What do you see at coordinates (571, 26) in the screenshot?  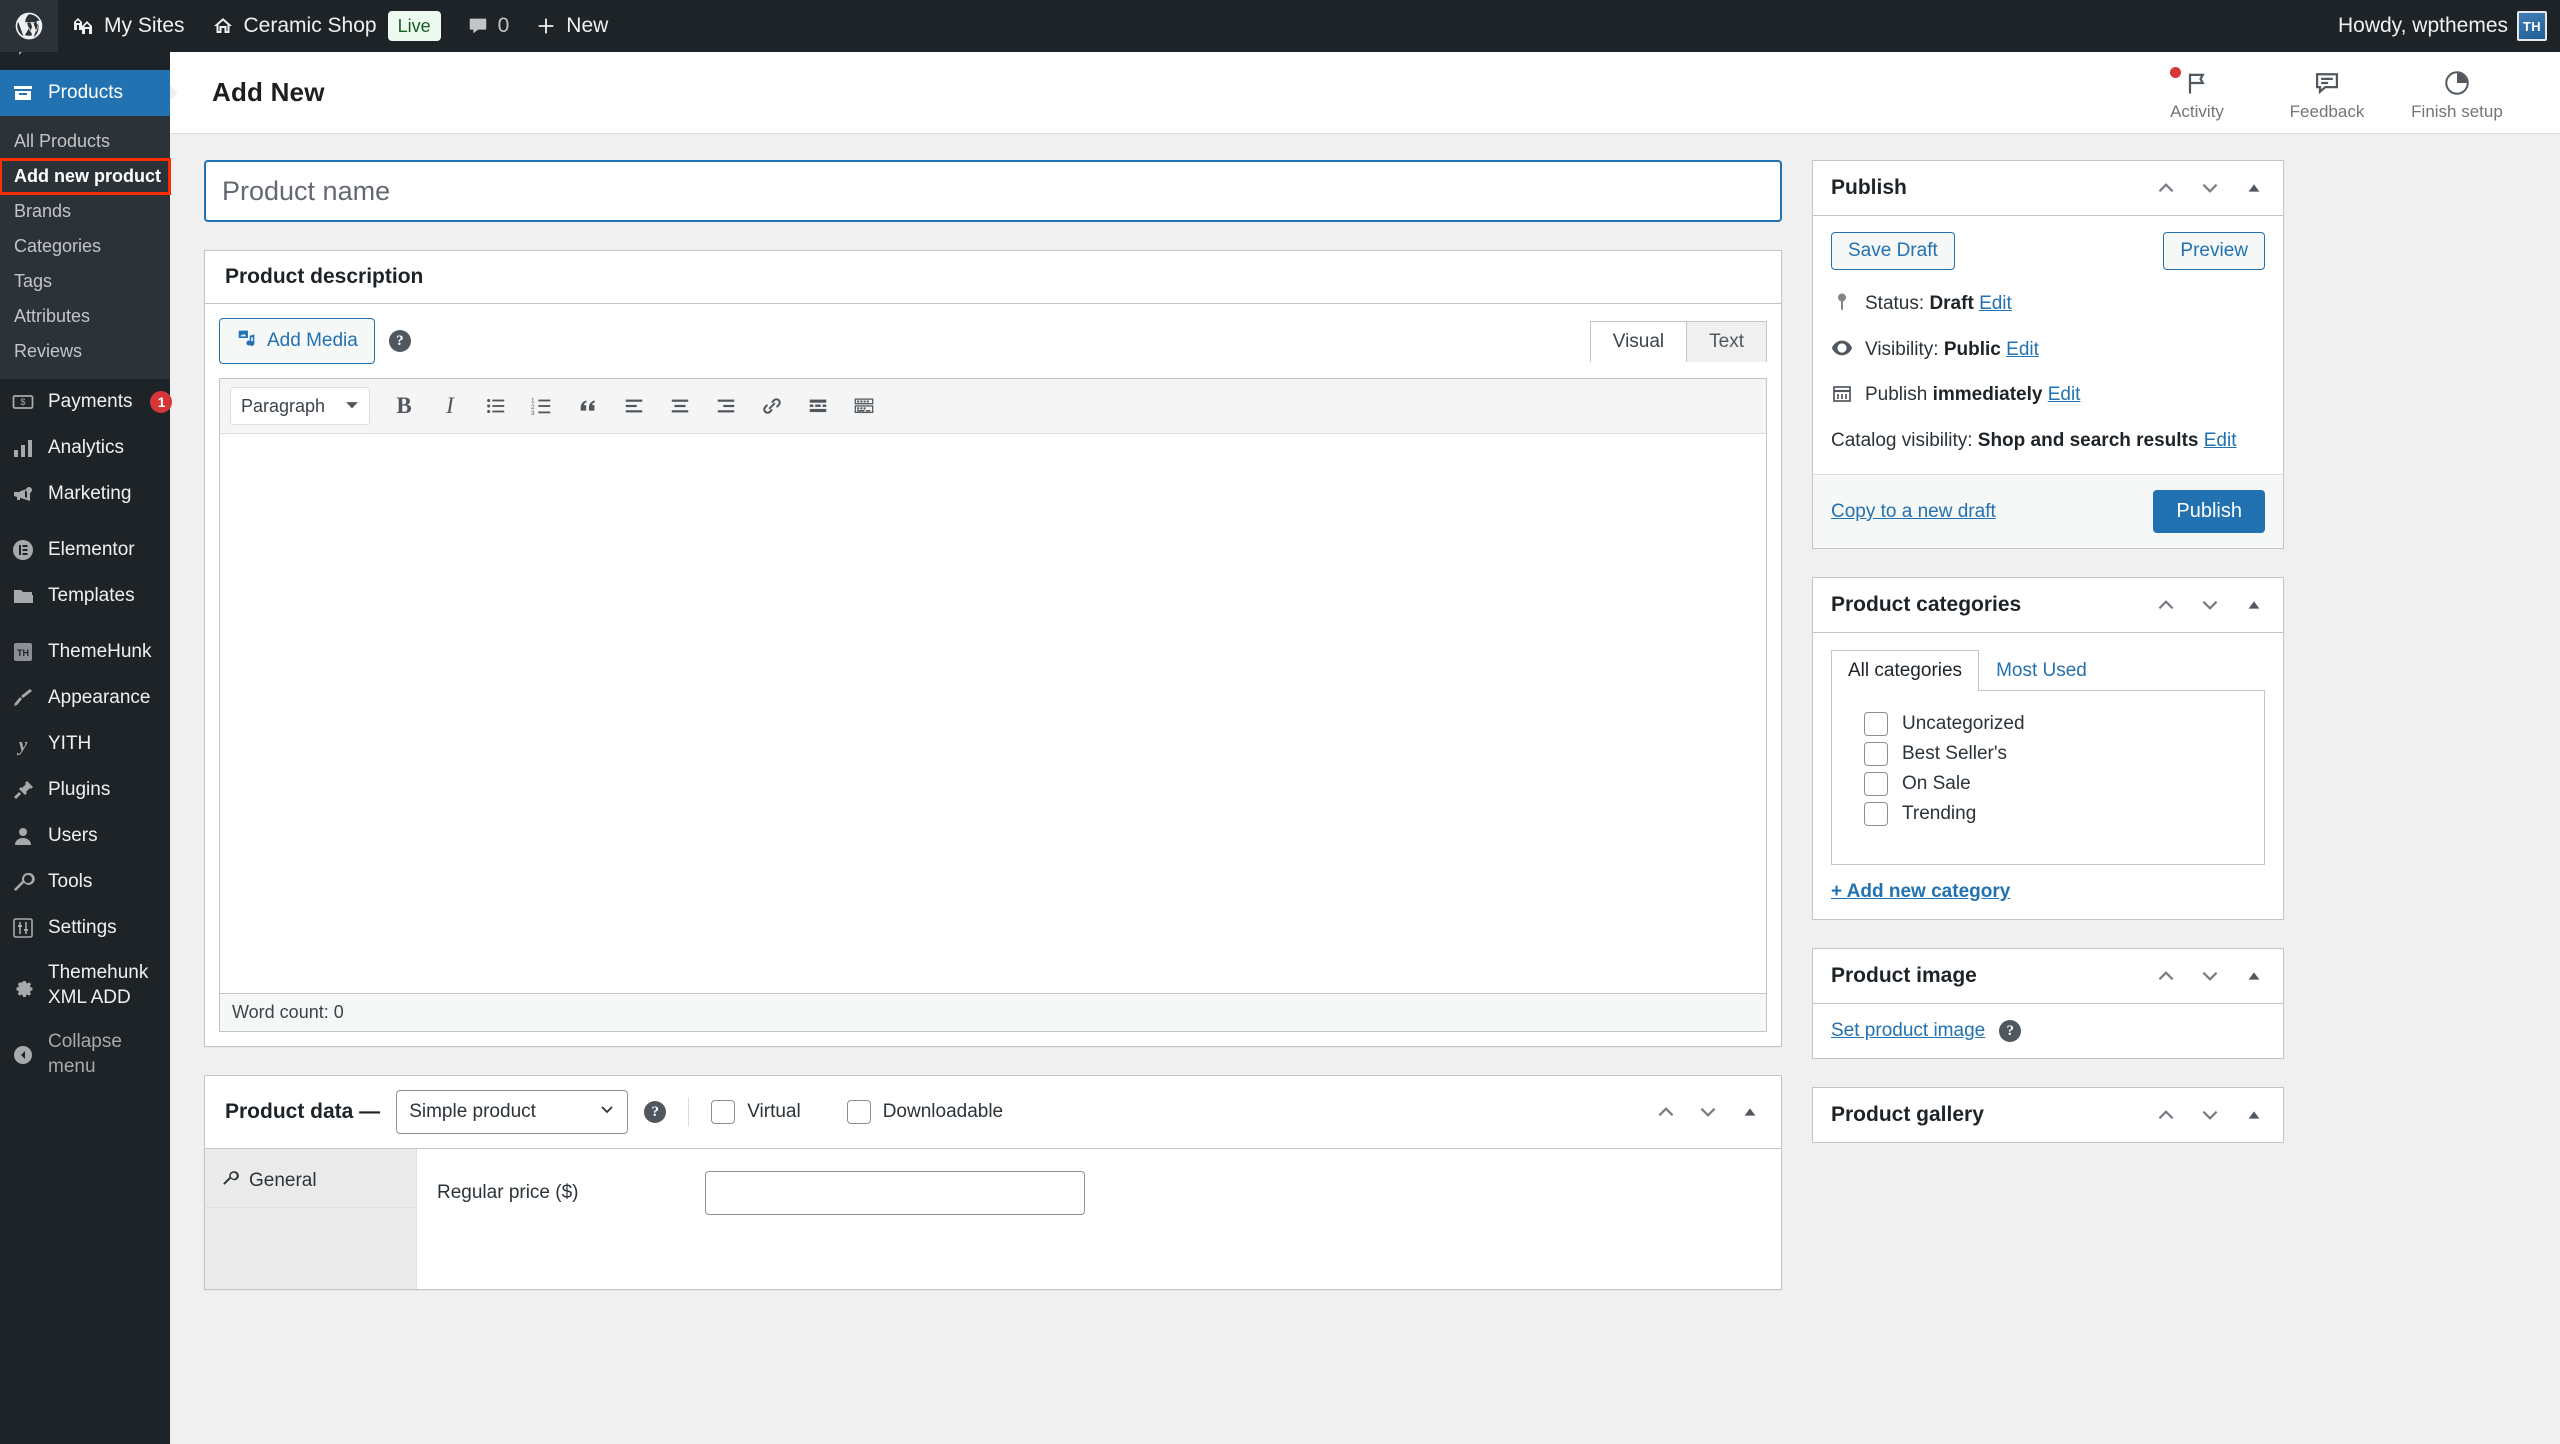 I see `new-content-menu: New` at bounding box center [571, 26].